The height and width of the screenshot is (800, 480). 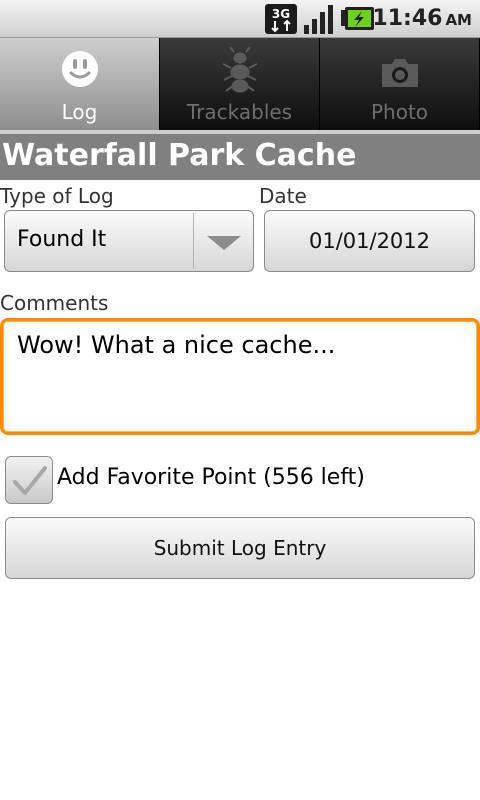 I want to click on title-bar: Waterfall Park Cache, so click(x=240, y=157).